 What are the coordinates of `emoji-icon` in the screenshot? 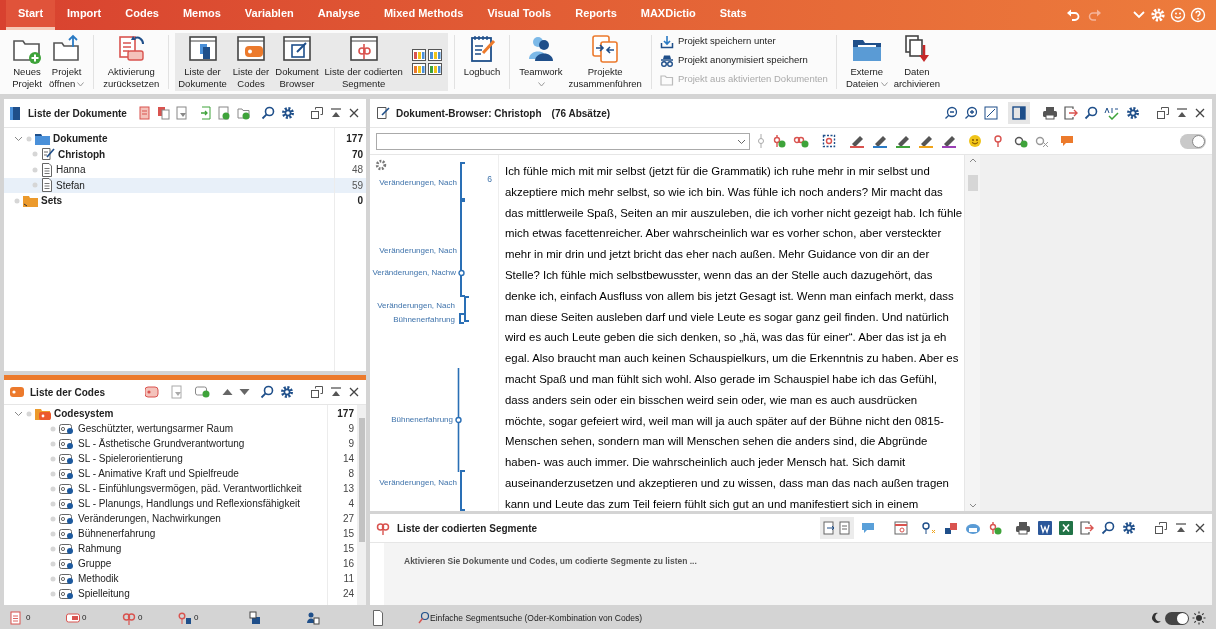 It's located at (975, 141).